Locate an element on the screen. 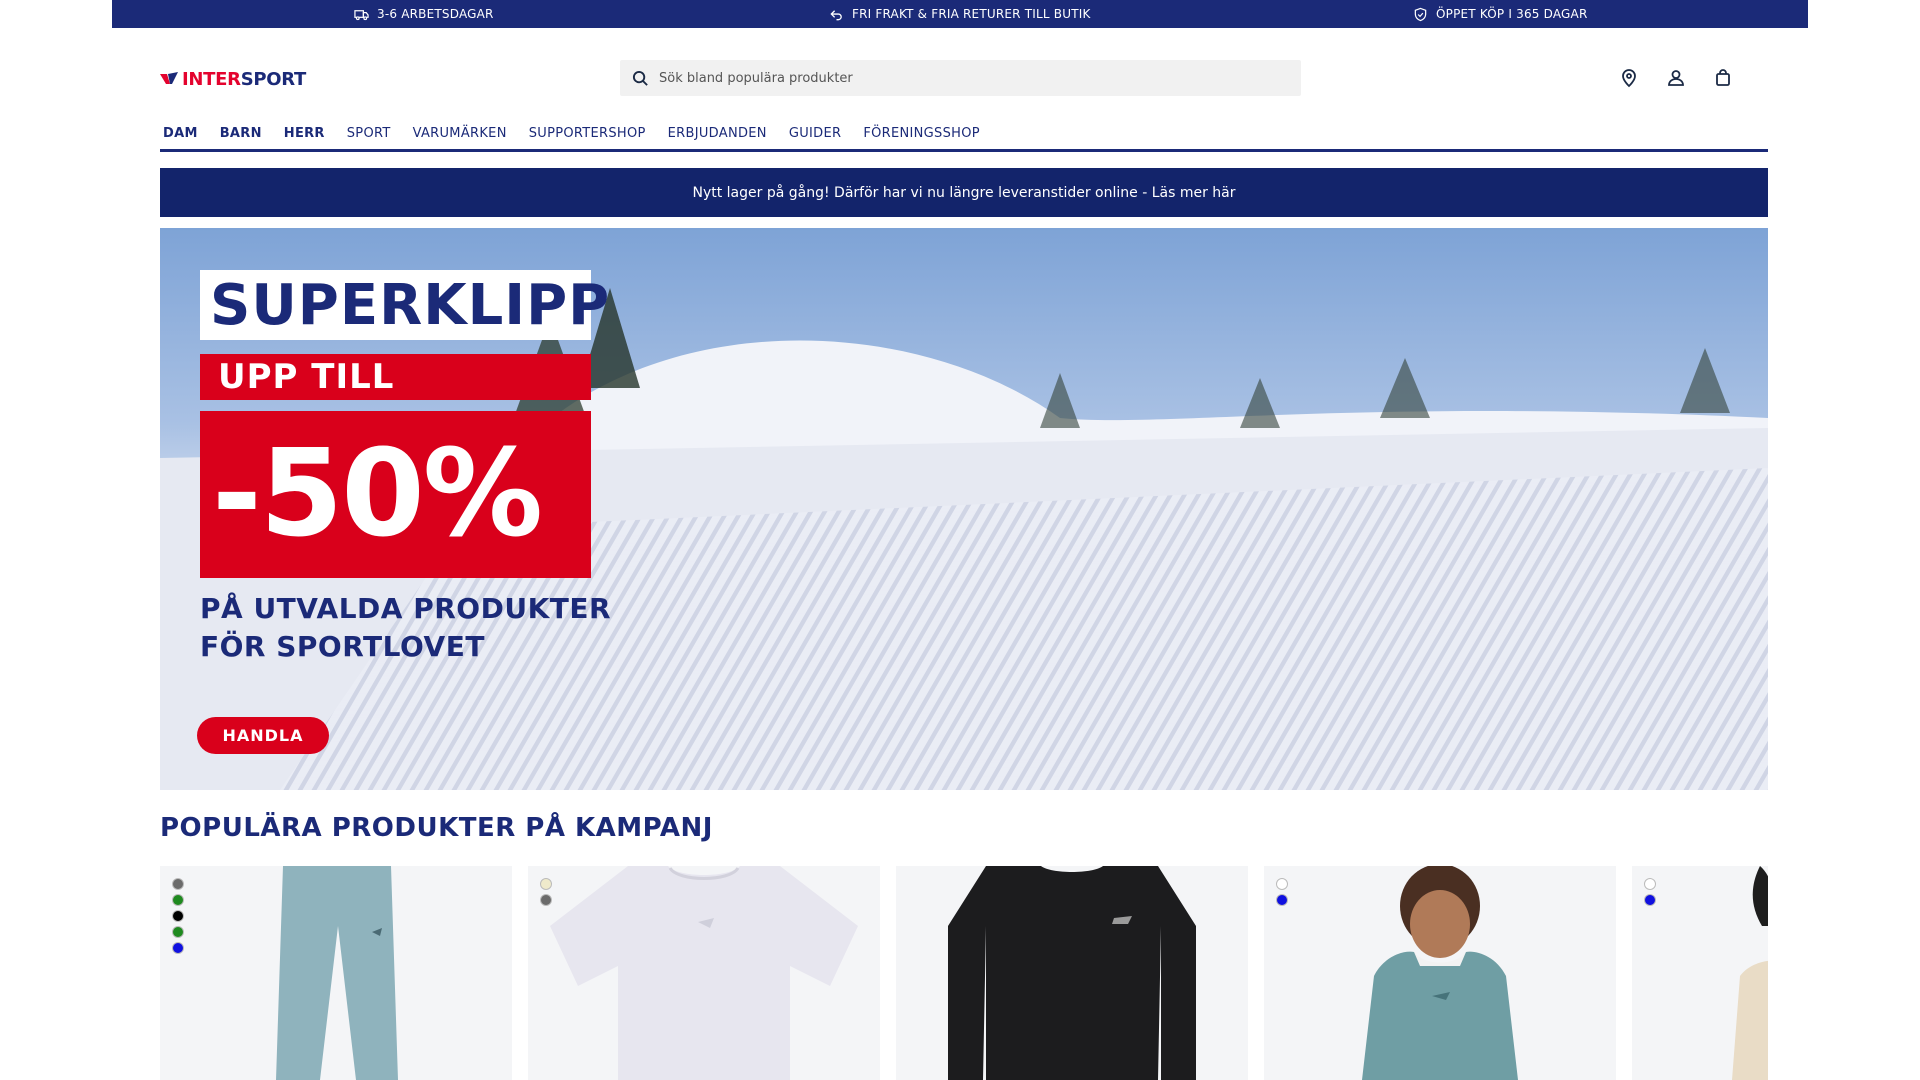 This screenshot has height=1080, width=1920. logo-text: INTERSPORT is located at coordinates (244, 79).